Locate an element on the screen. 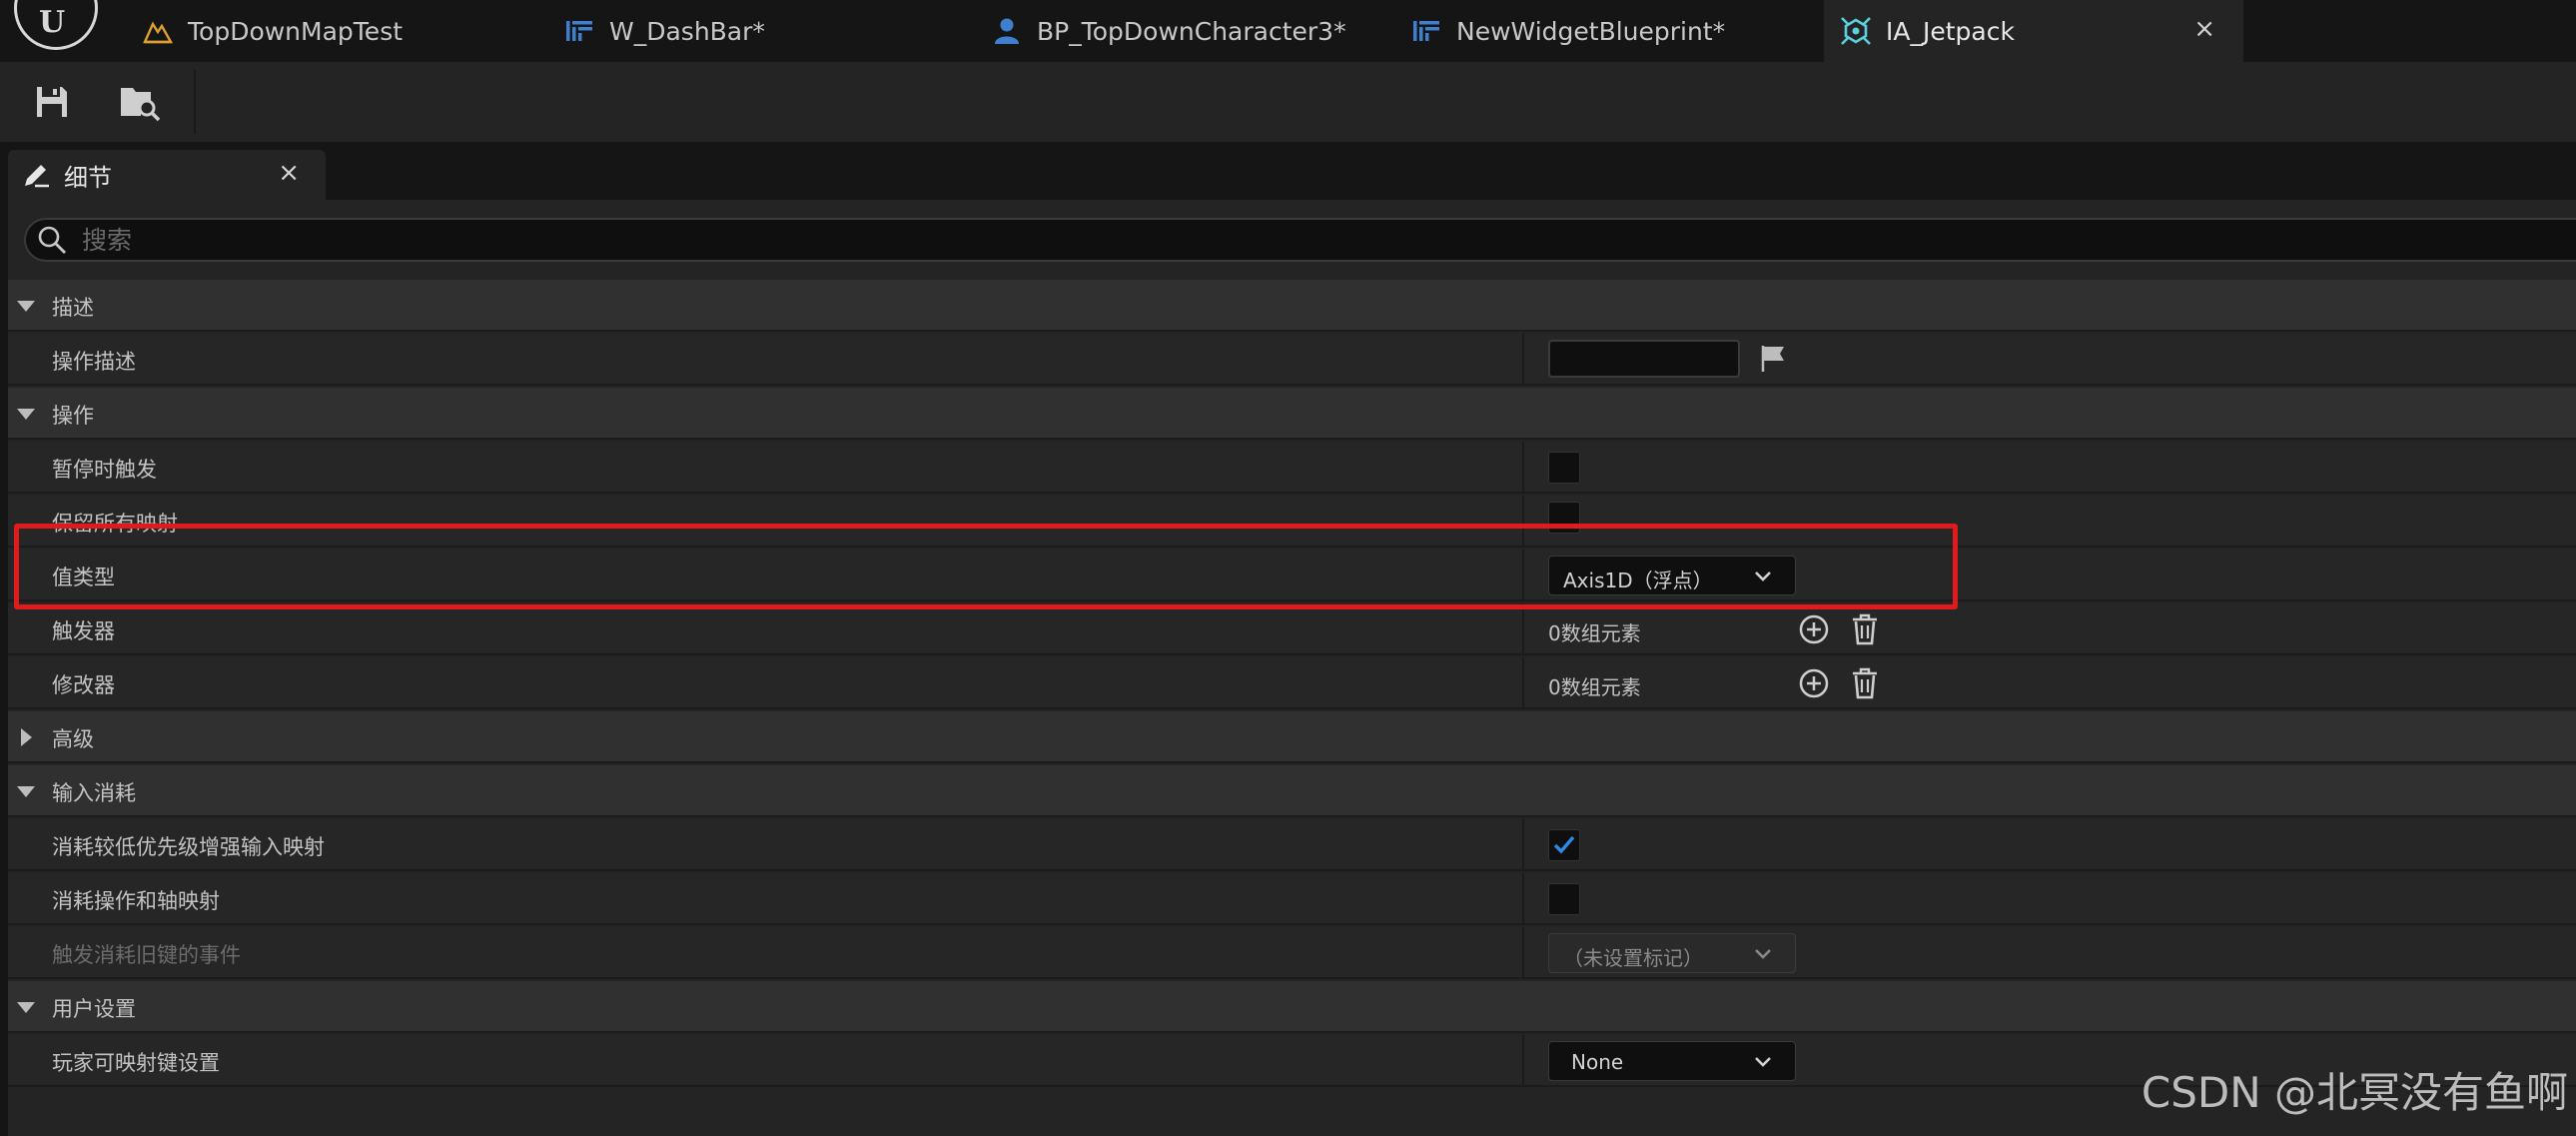 The height and width of the screenshot is (1136, 2576). action-description-input is located at coordinates (1644, 359).